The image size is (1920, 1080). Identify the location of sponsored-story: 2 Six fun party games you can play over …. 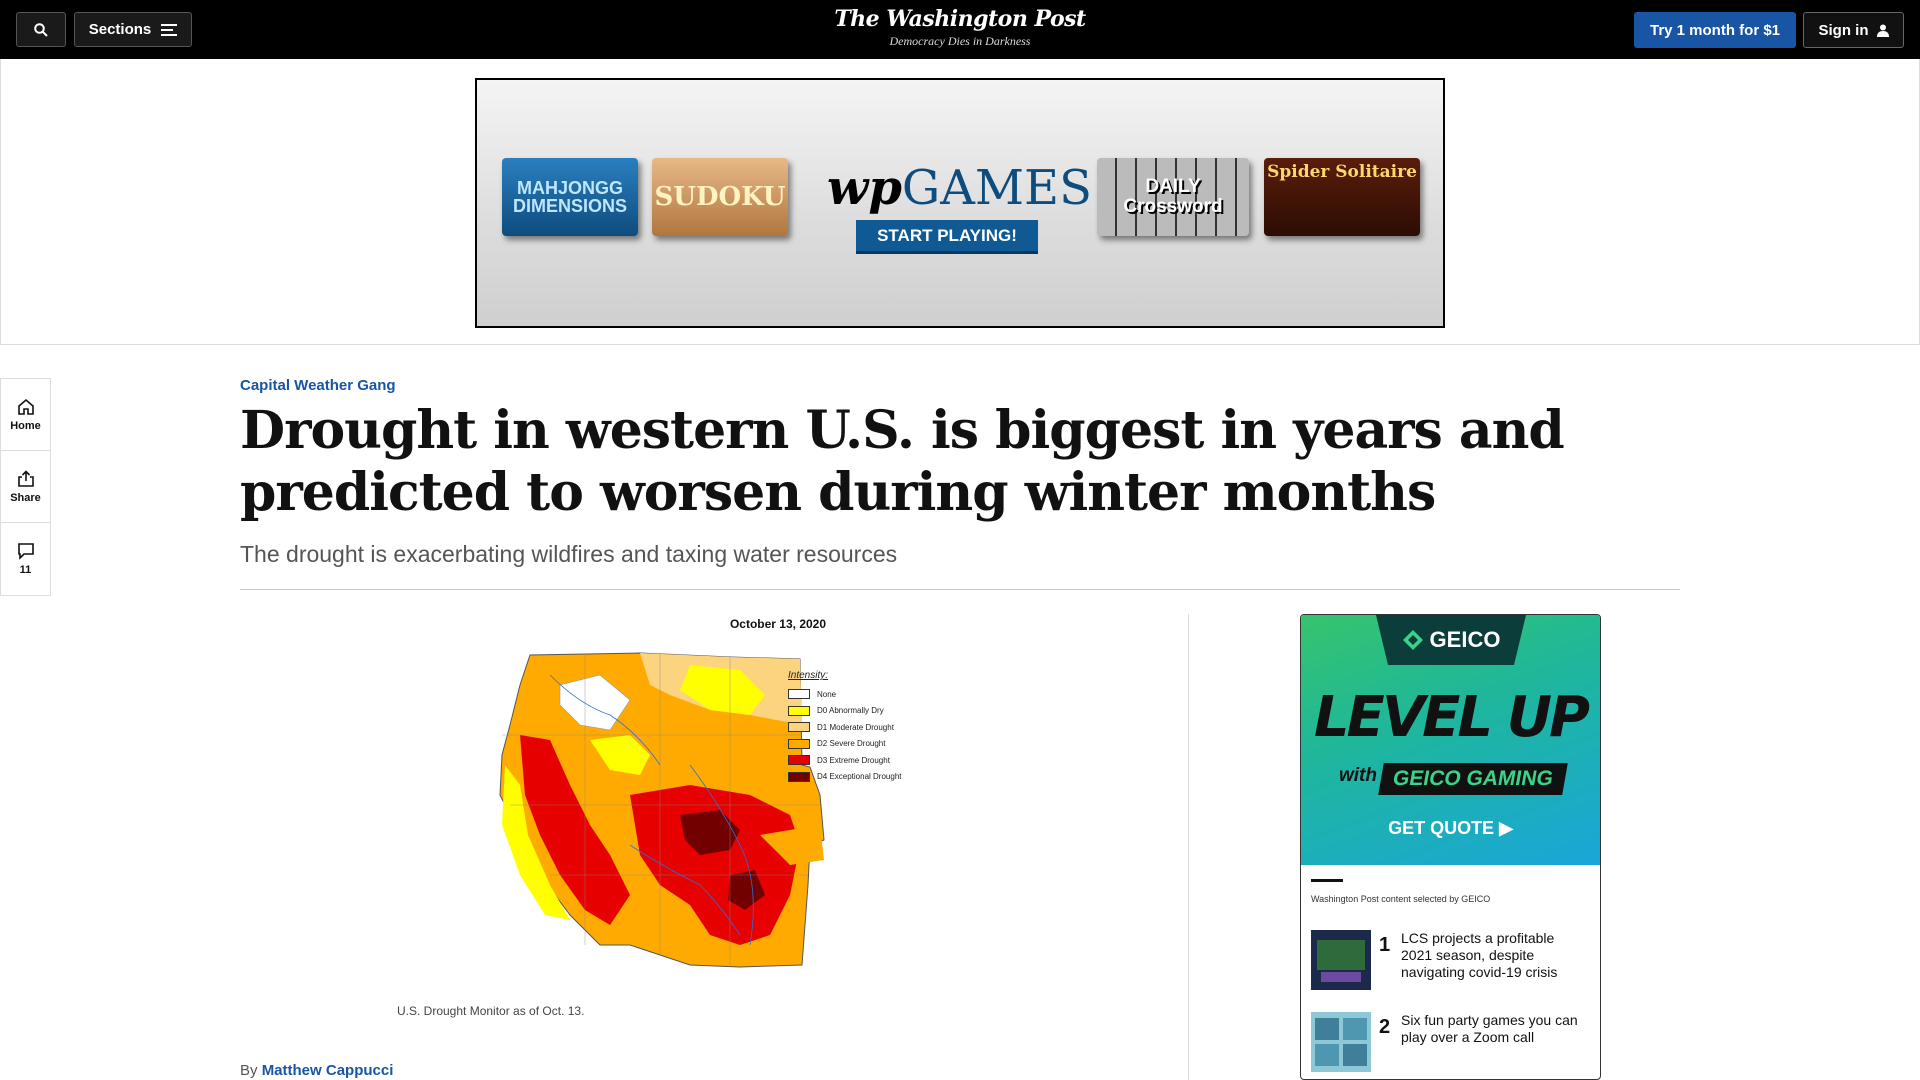
(1451, 1043).